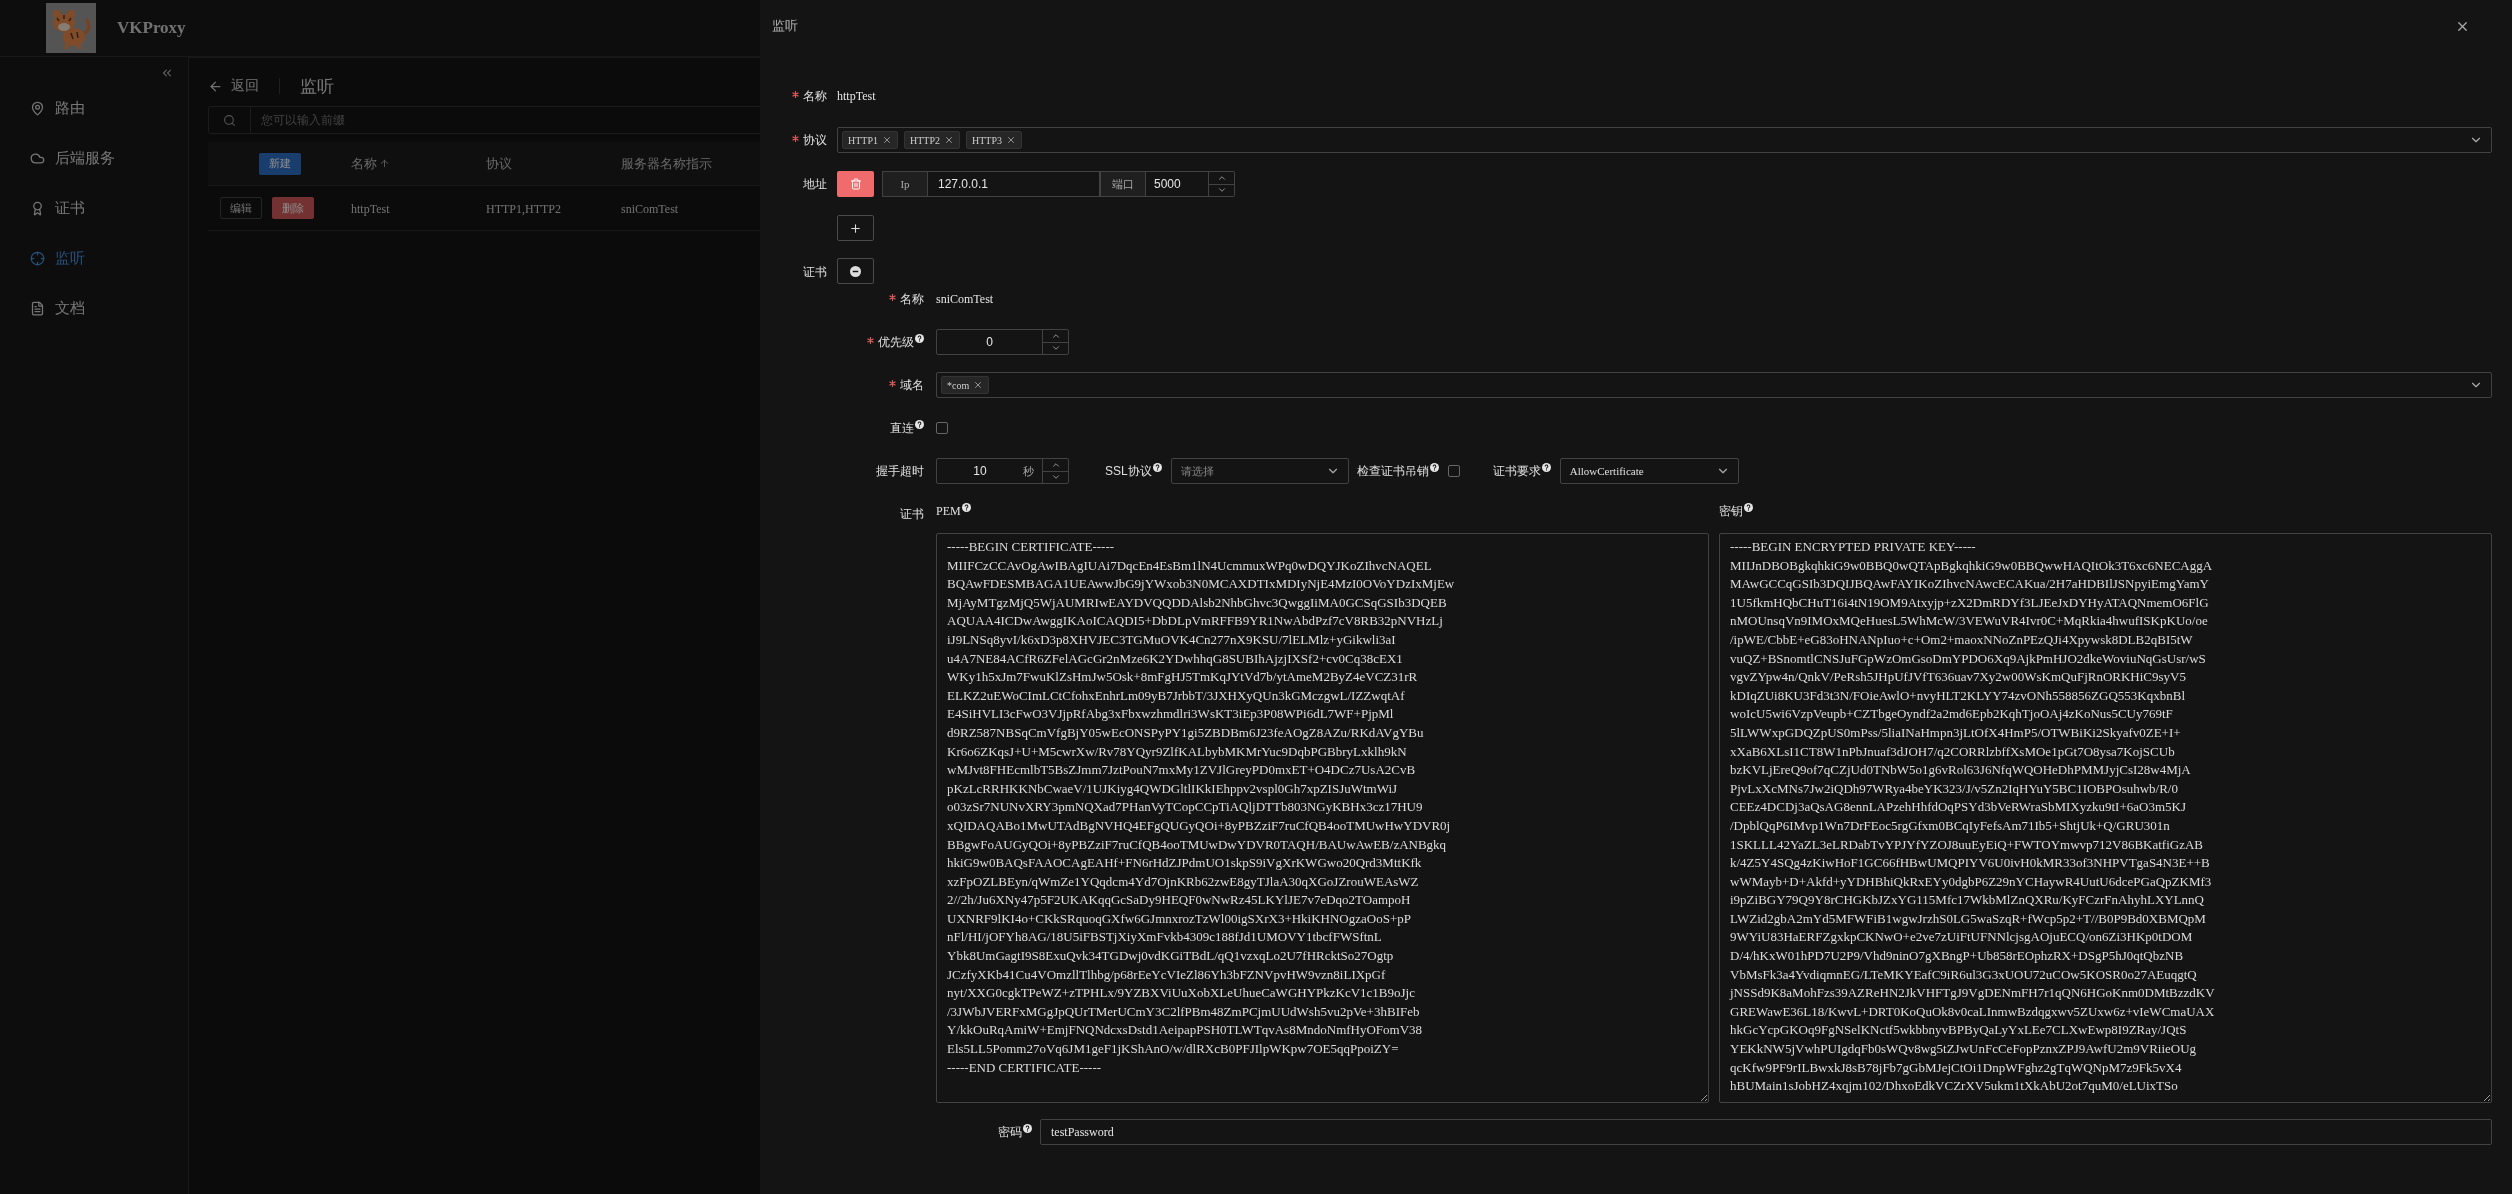 The width and height of the screenshot is (2512, 1194). What do you see at coordinates (523, 209) in the screenshot?
I see `table-cell: HTTP1,HTTP2` at bounding box center [523, 209].